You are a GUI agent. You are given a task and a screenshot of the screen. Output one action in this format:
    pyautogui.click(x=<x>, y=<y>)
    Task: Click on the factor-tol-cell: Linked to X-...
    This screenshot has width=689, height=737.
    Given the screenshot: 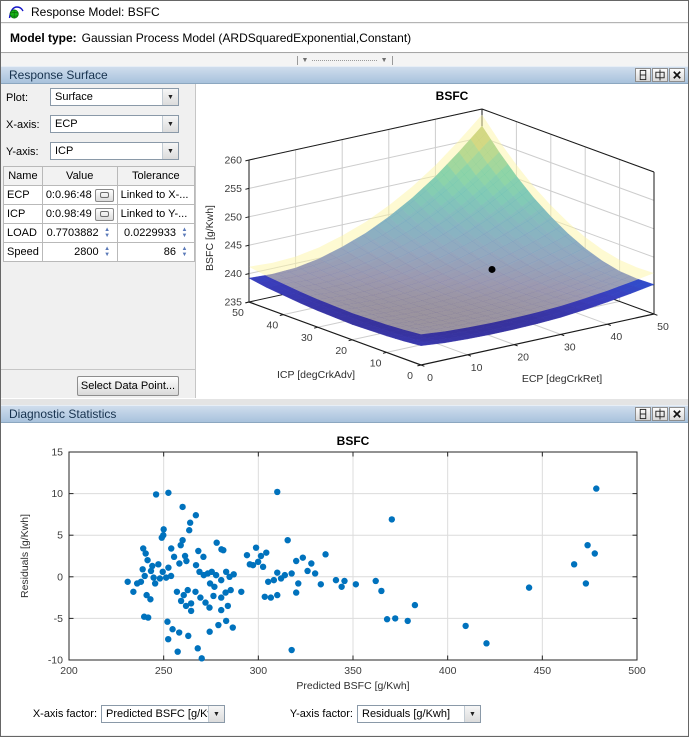 What is the action you would take?
    pyautogui.click(x=156, y=195)
    